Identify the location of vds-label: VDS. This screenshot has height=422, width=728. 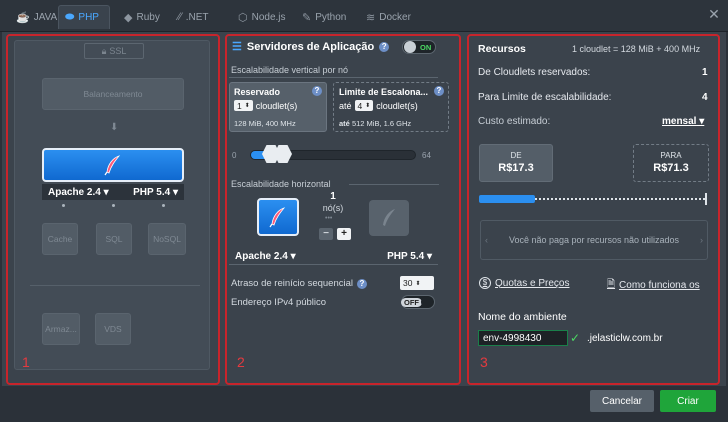
(113, 329).